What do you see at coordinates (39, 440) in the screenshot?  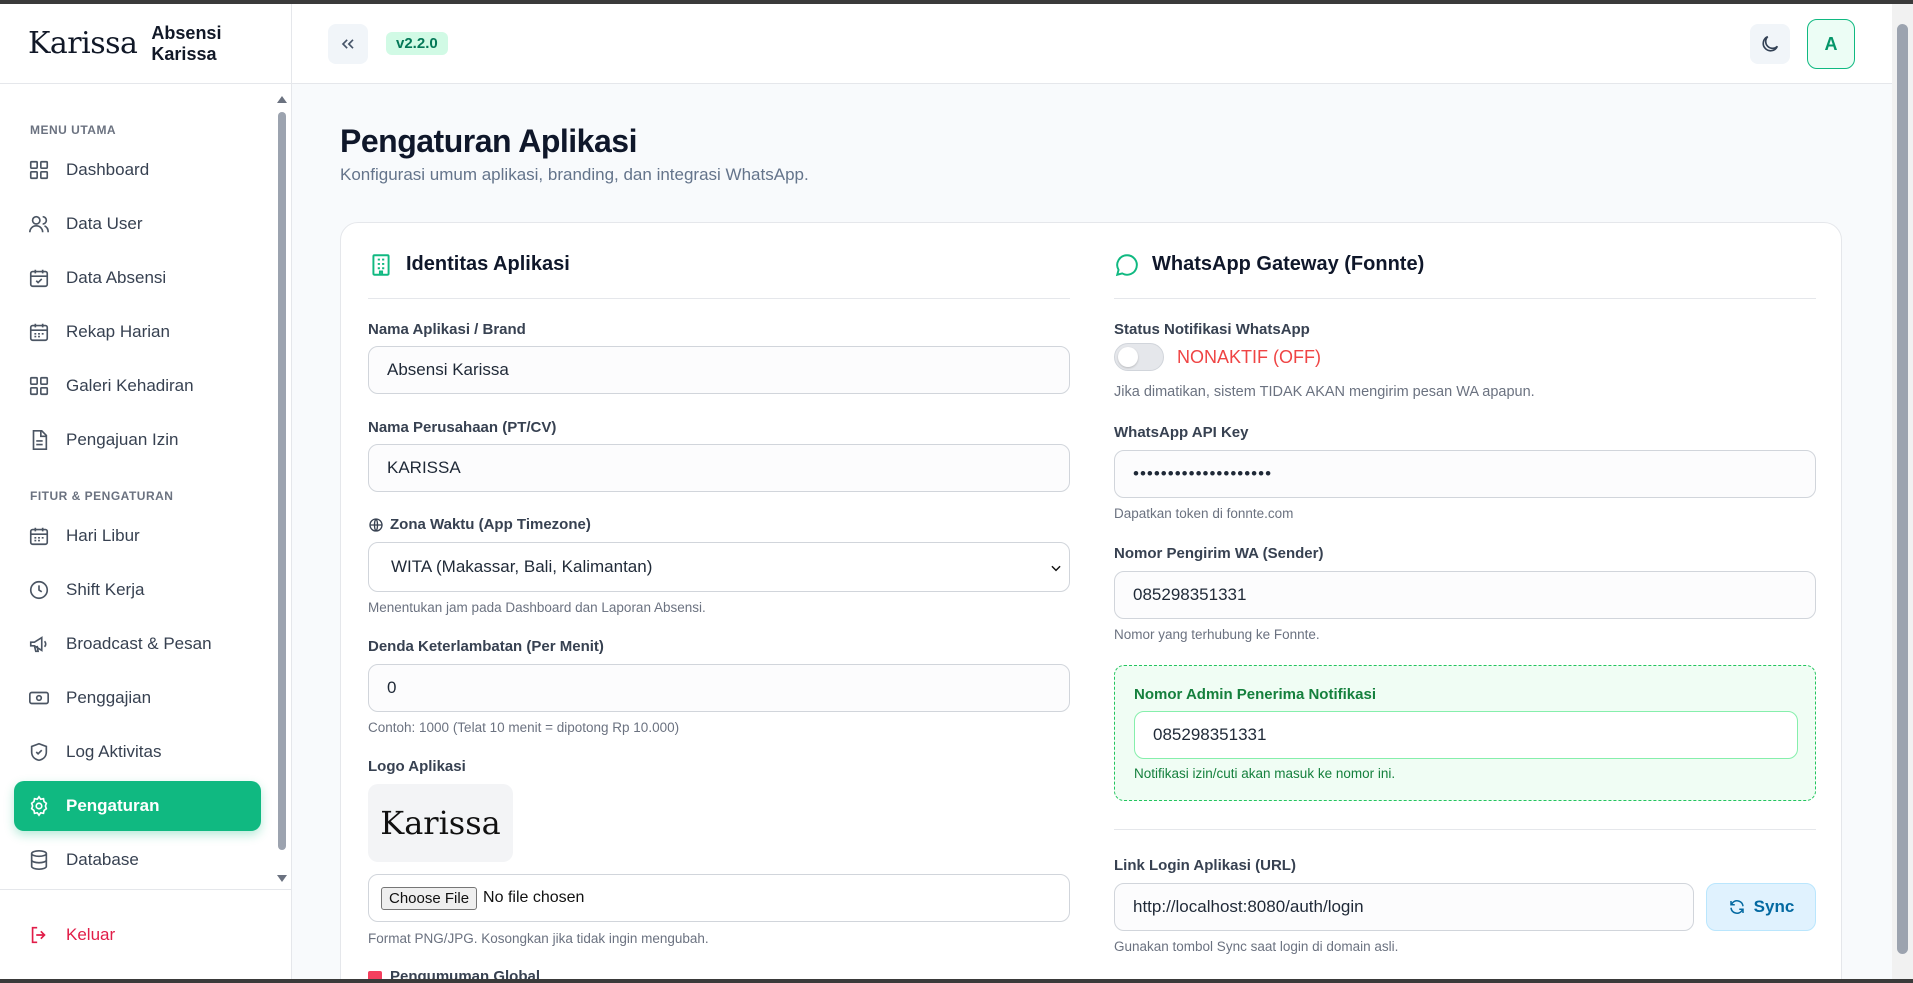 I see `document-icon` at bounding box center [39, 440].